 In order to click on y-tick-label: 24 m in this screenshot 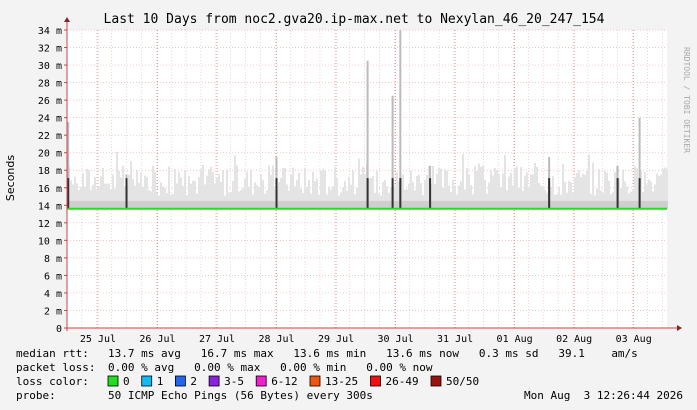, I will do `click(50, 119)`.